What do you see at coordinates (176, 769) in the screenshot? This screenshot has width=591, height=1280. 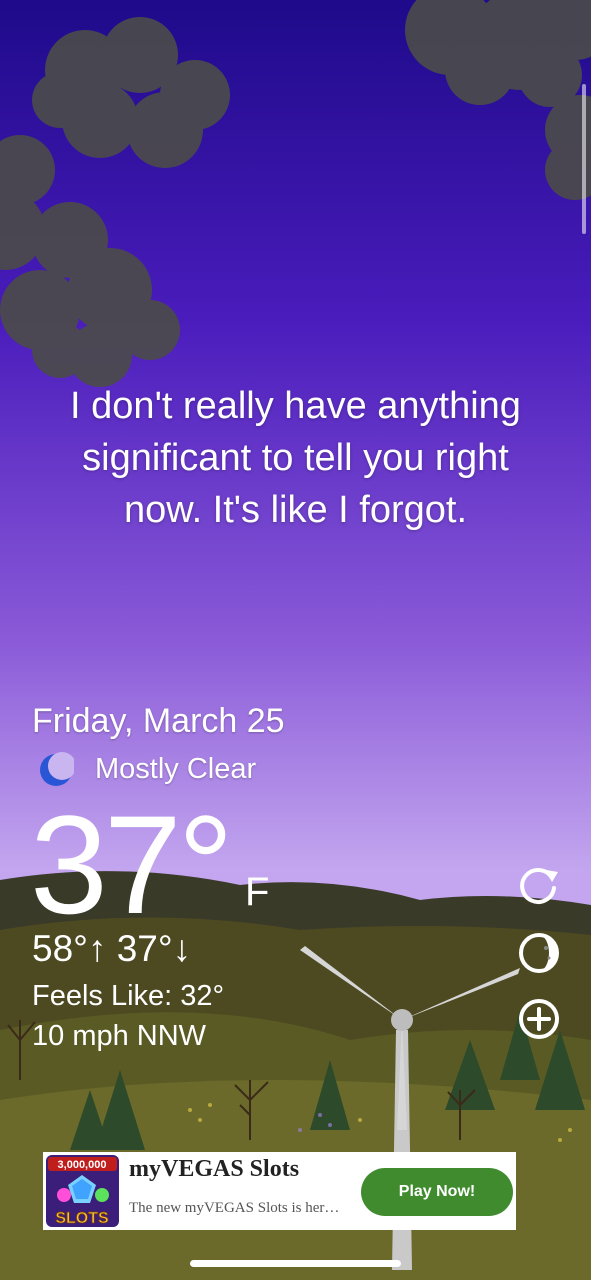 I see `condition-label: Mostly Clear` at bounding box center [176, 769].